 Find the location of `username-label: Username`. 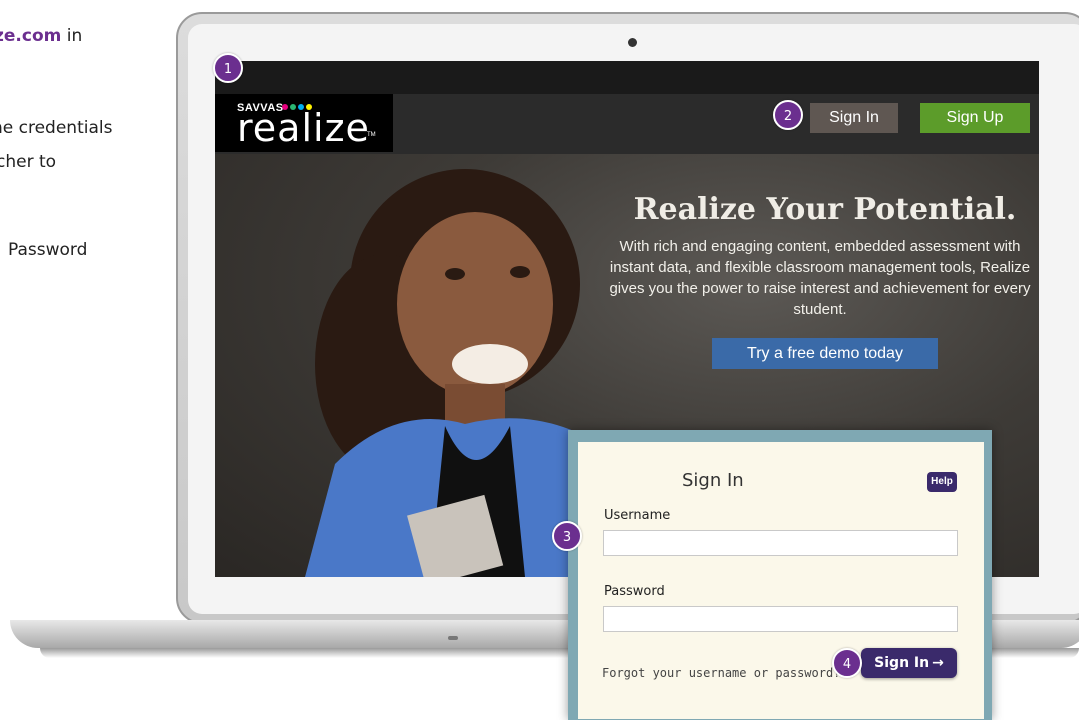

username-label: Username is located at coordinates (637, 515).